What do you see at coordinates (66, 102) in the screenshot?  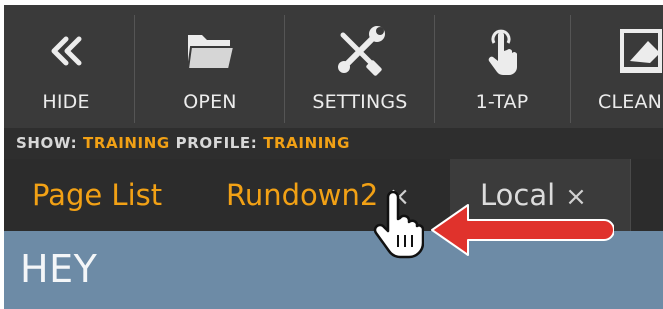 I see `hide-label: HIDE` at bounding box center [66, 102].